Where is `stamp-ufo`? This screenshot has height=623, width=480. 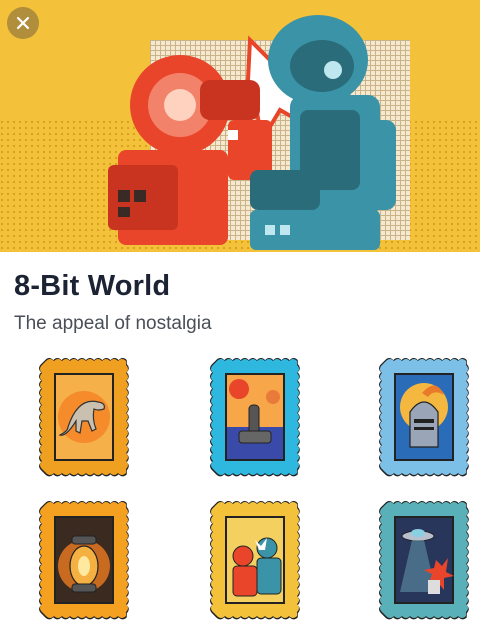 stamp-ufo is located at coordinates (424, 560).